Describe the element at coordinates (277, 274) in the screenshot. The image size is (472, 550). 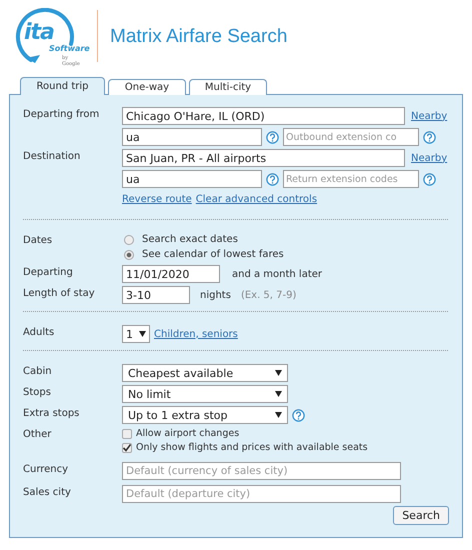
I see `date-note: and a month later` at that location.